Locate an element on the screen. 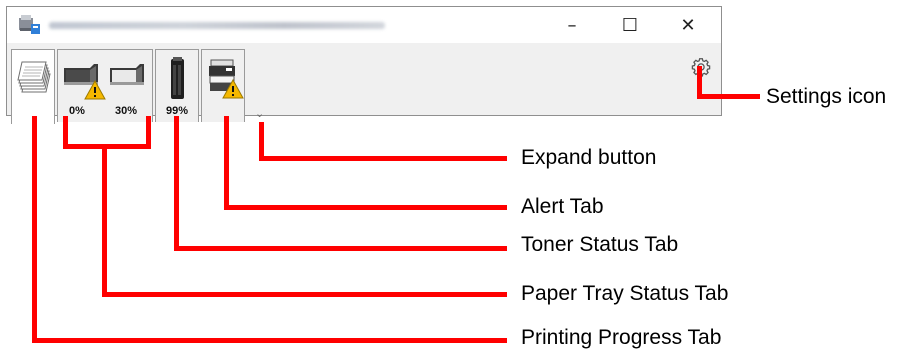 The image size is (918, 351). callout-line-printing-h is located at coordinates (269, 340).